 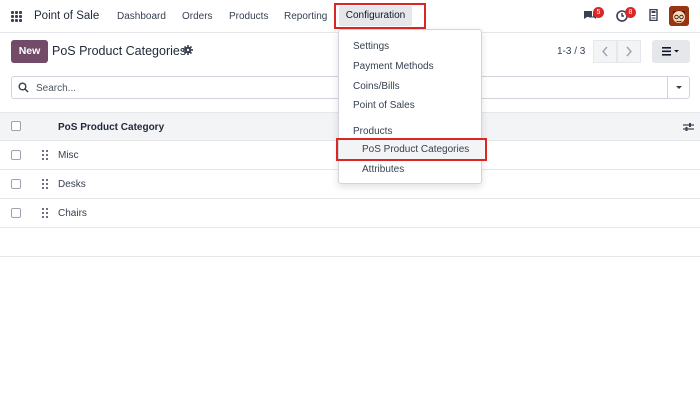 What do you see at coordinates (384, 105) in the screenshot?
I see `menu-item-point-of-sales: Point of Sales` at bounding box center [384, 105].